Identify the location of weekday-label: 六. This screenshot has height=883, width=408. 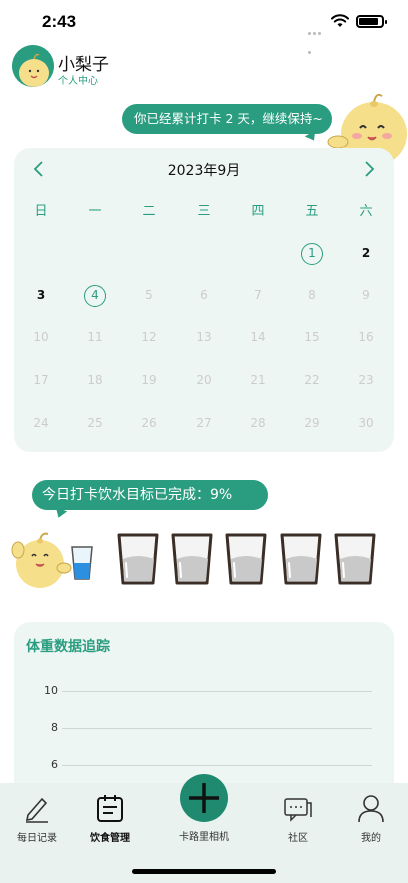
(366, 211).